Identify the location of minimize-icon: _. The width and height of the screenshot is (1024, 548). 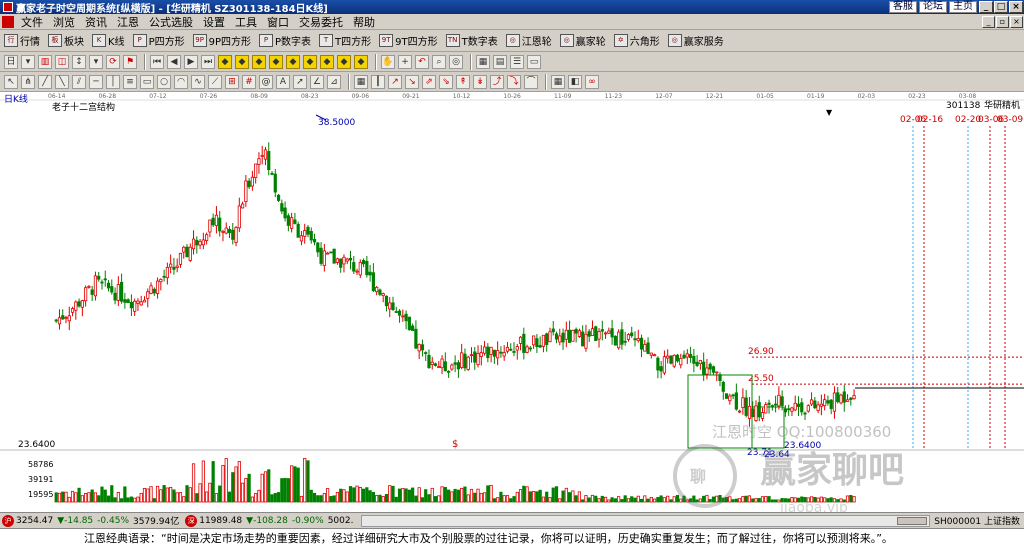
(986, 7).